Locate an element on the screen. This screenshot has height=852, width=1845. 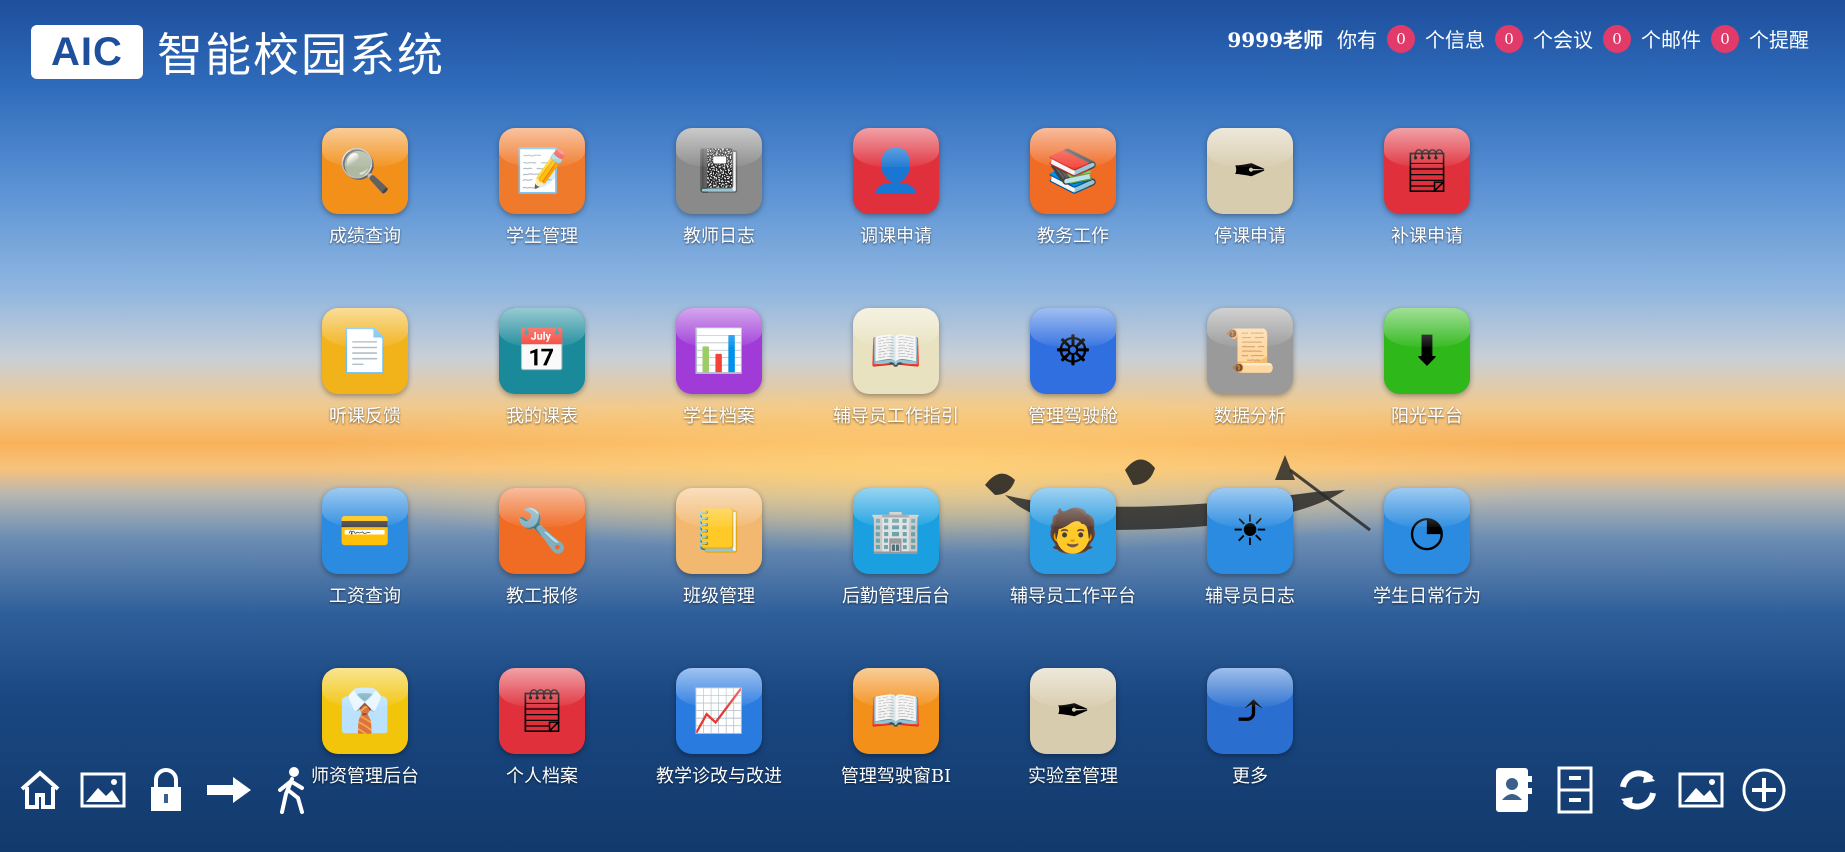
app-tile: ☸ 管理驾驶舱 is located at coordinates (1068, 378).